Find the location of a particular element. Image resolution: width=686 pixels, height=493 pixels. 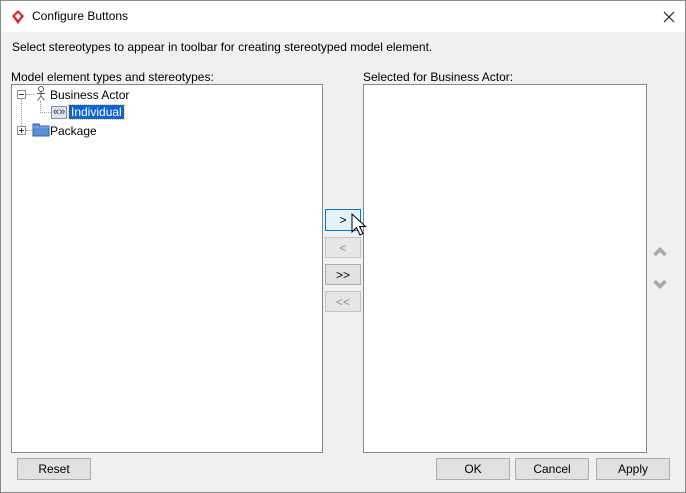

reset-button: Reset is located at coordinates (54, 469).